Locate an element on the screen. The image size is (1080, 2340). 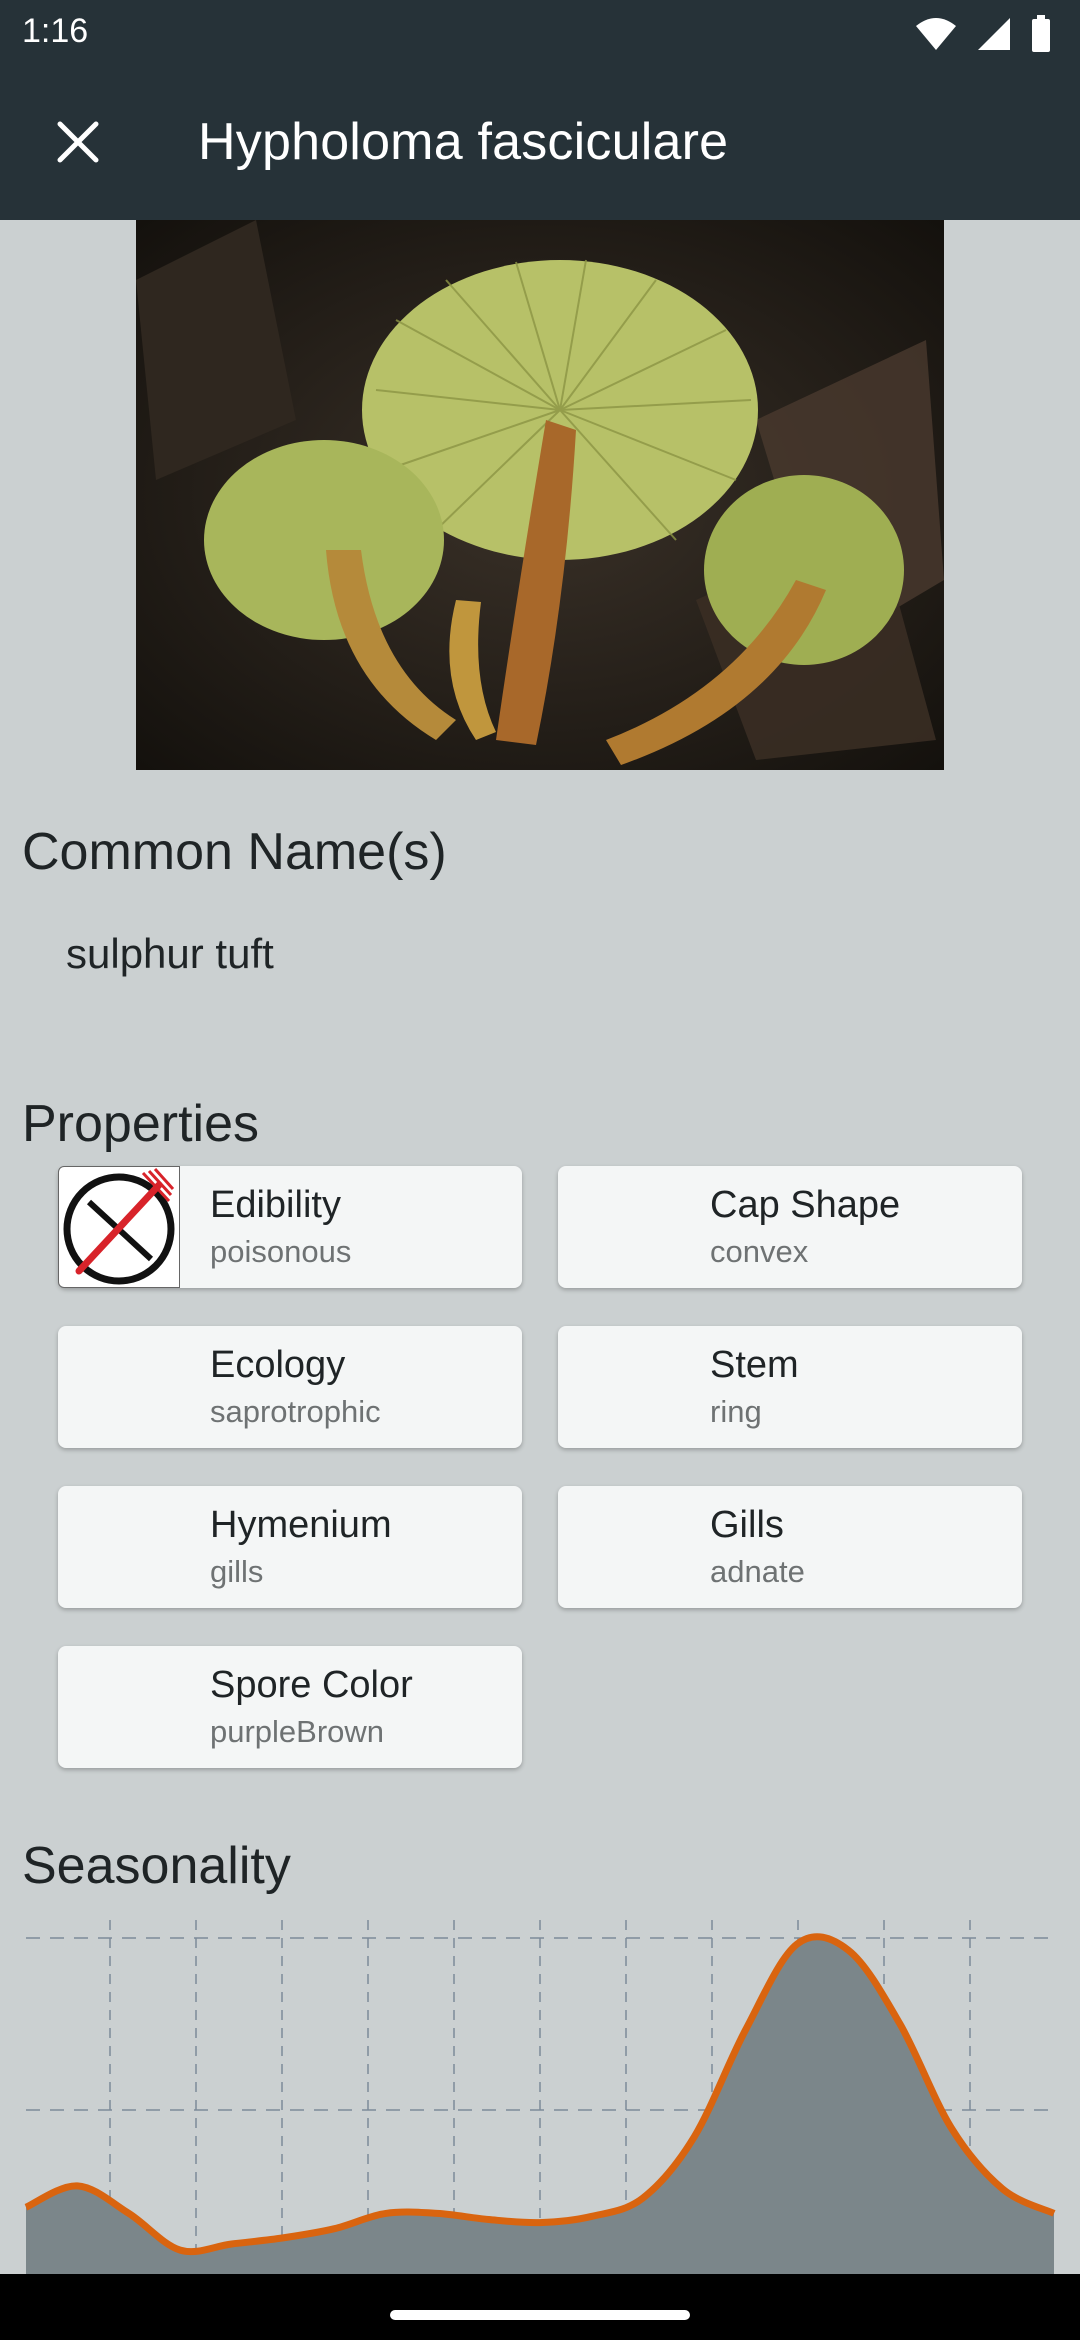
property-title: Stem is located at coordinates (754, 1365).